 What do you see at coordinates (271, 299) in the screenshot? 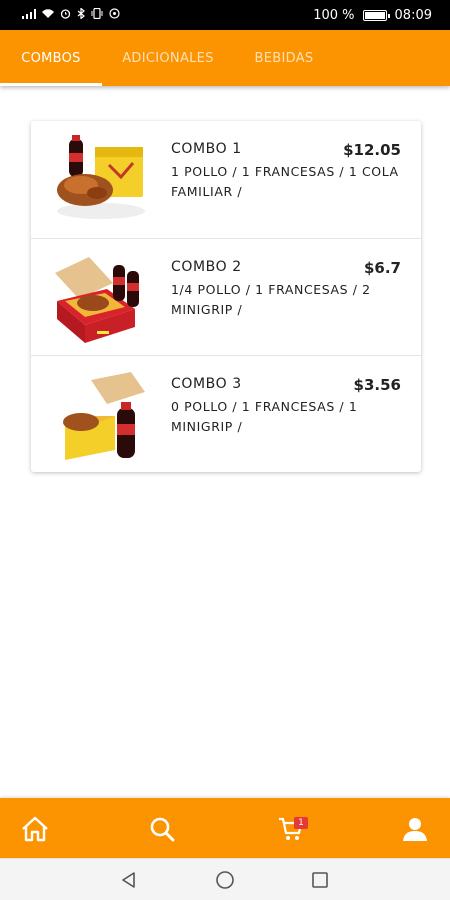
I see `combo-description: 1/4 POLLO / 1 FRANCESAS / 2 MINIGRIP /` at bounding box center [271, 299].